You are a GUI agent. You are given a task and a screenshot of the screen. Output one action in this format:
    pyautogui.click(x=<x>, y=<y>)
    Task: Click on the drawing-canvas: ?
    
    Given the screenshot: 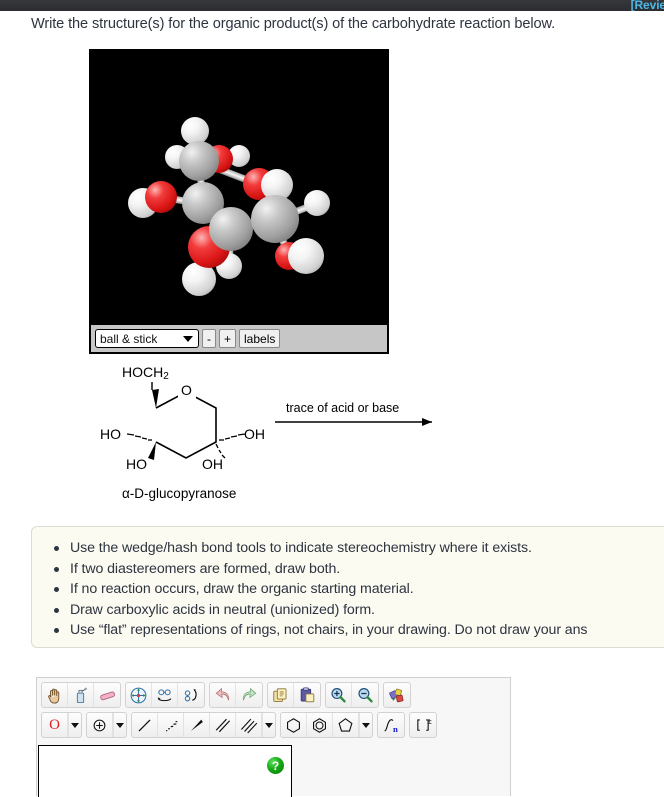 What is the action you would take?
    pyautogui.click(x=165, y=771)
    